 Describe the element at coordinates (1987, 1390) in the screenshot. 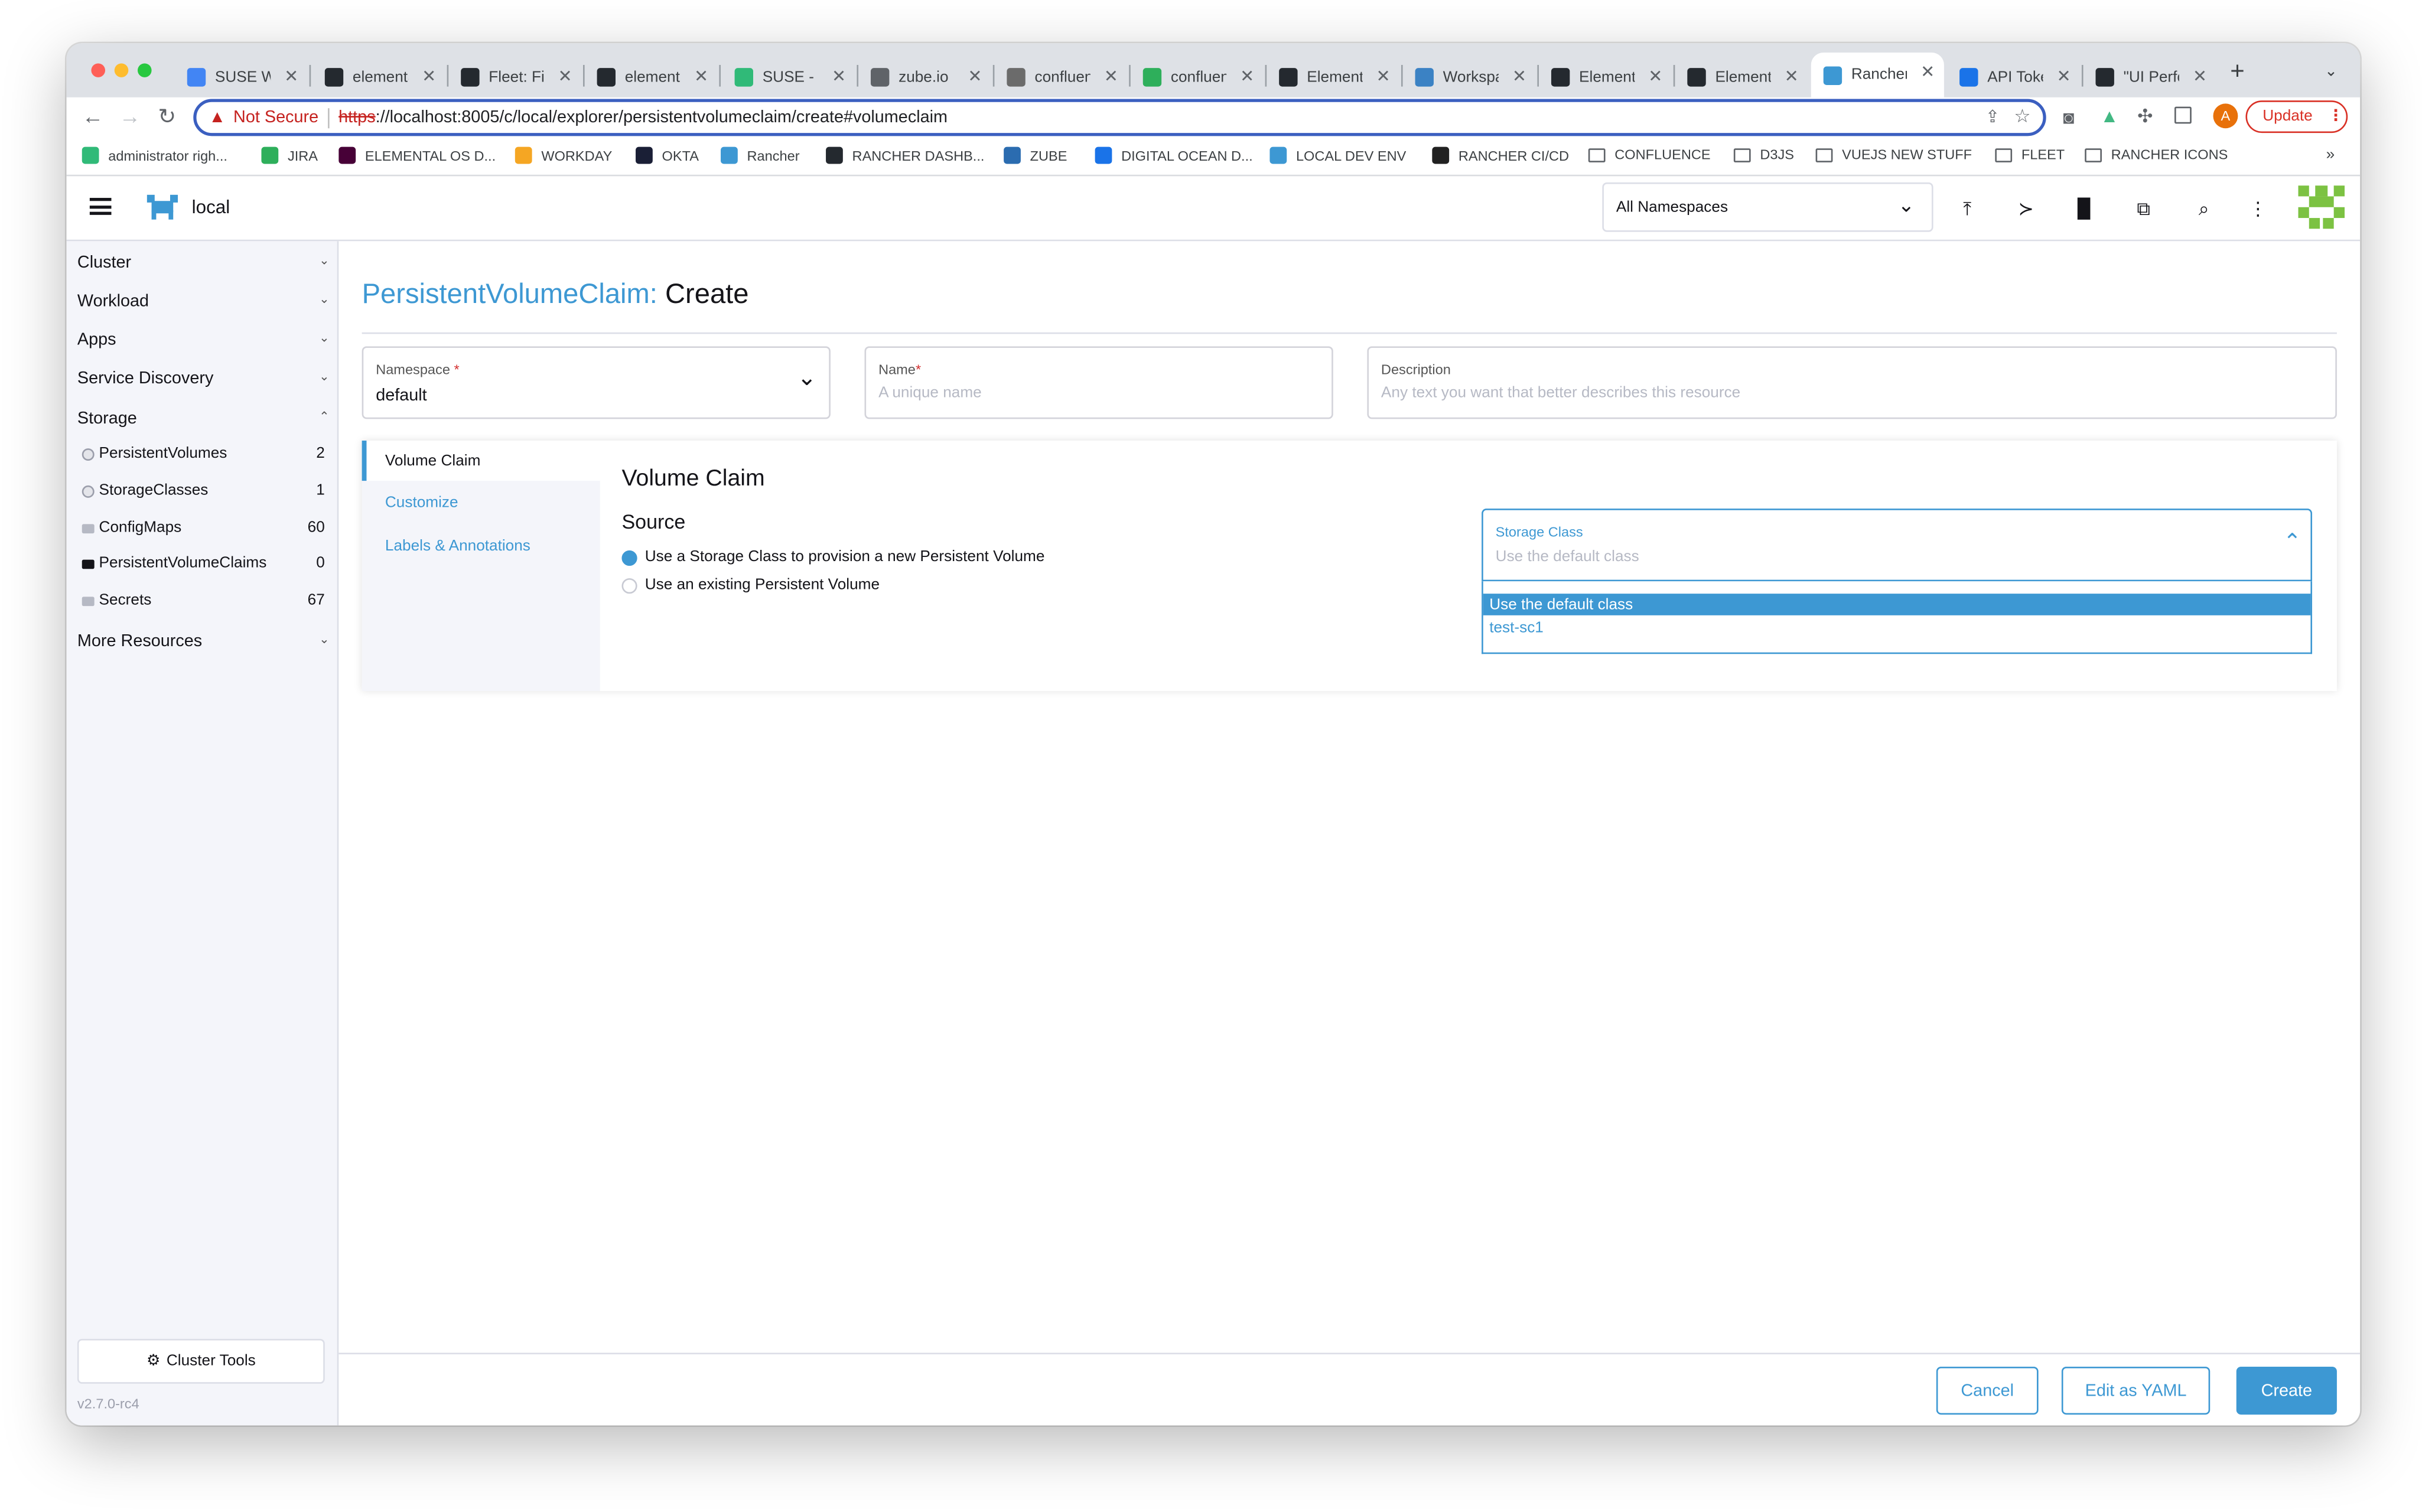

I see `cancel-button: Cancel` at that location.